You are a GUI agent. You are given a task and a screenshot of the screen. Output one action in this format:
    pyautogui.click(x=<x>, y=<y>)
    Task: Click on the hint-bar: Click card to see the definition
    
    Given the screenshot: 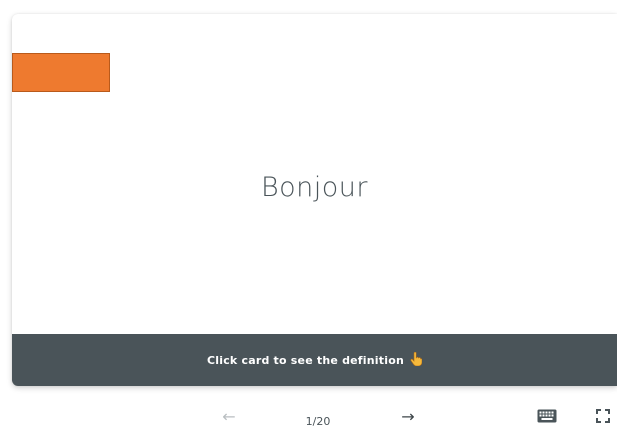 What is the action you would take?
    pyautogui.click(x=314, y=360)
    